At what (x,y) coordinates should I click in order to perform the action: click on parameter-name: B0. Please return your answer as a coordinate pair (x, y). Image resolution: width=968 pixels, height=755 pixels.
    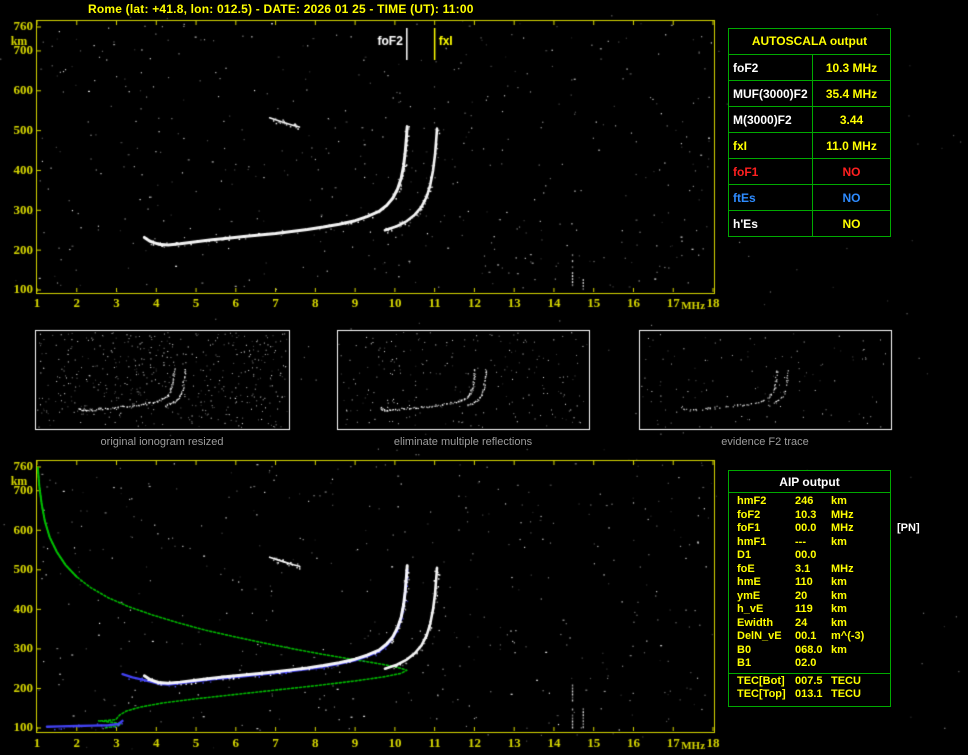
    Looking at the image, I should click on (744, 649).